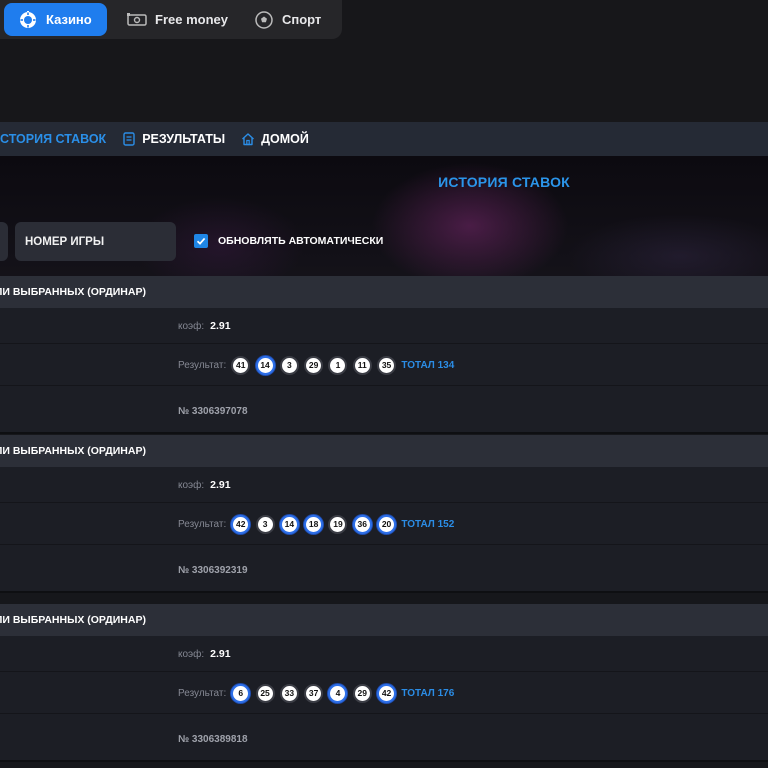 The height and width of the screenshot is (768, 768). I want to click on bet-number-row: № 3306397078, so click(384, 410).